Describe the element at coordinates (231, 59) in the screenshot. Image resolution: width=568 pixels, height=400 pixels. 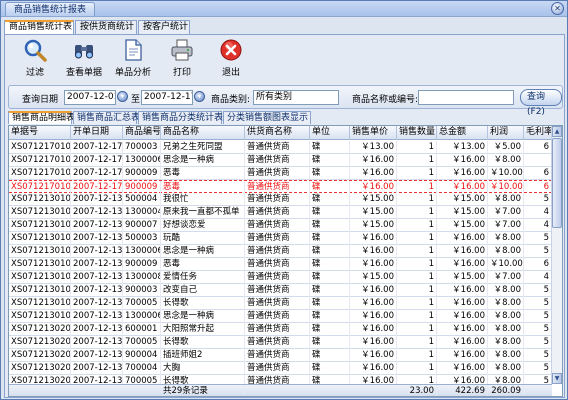
I see `exit-button: 退出` at that location.